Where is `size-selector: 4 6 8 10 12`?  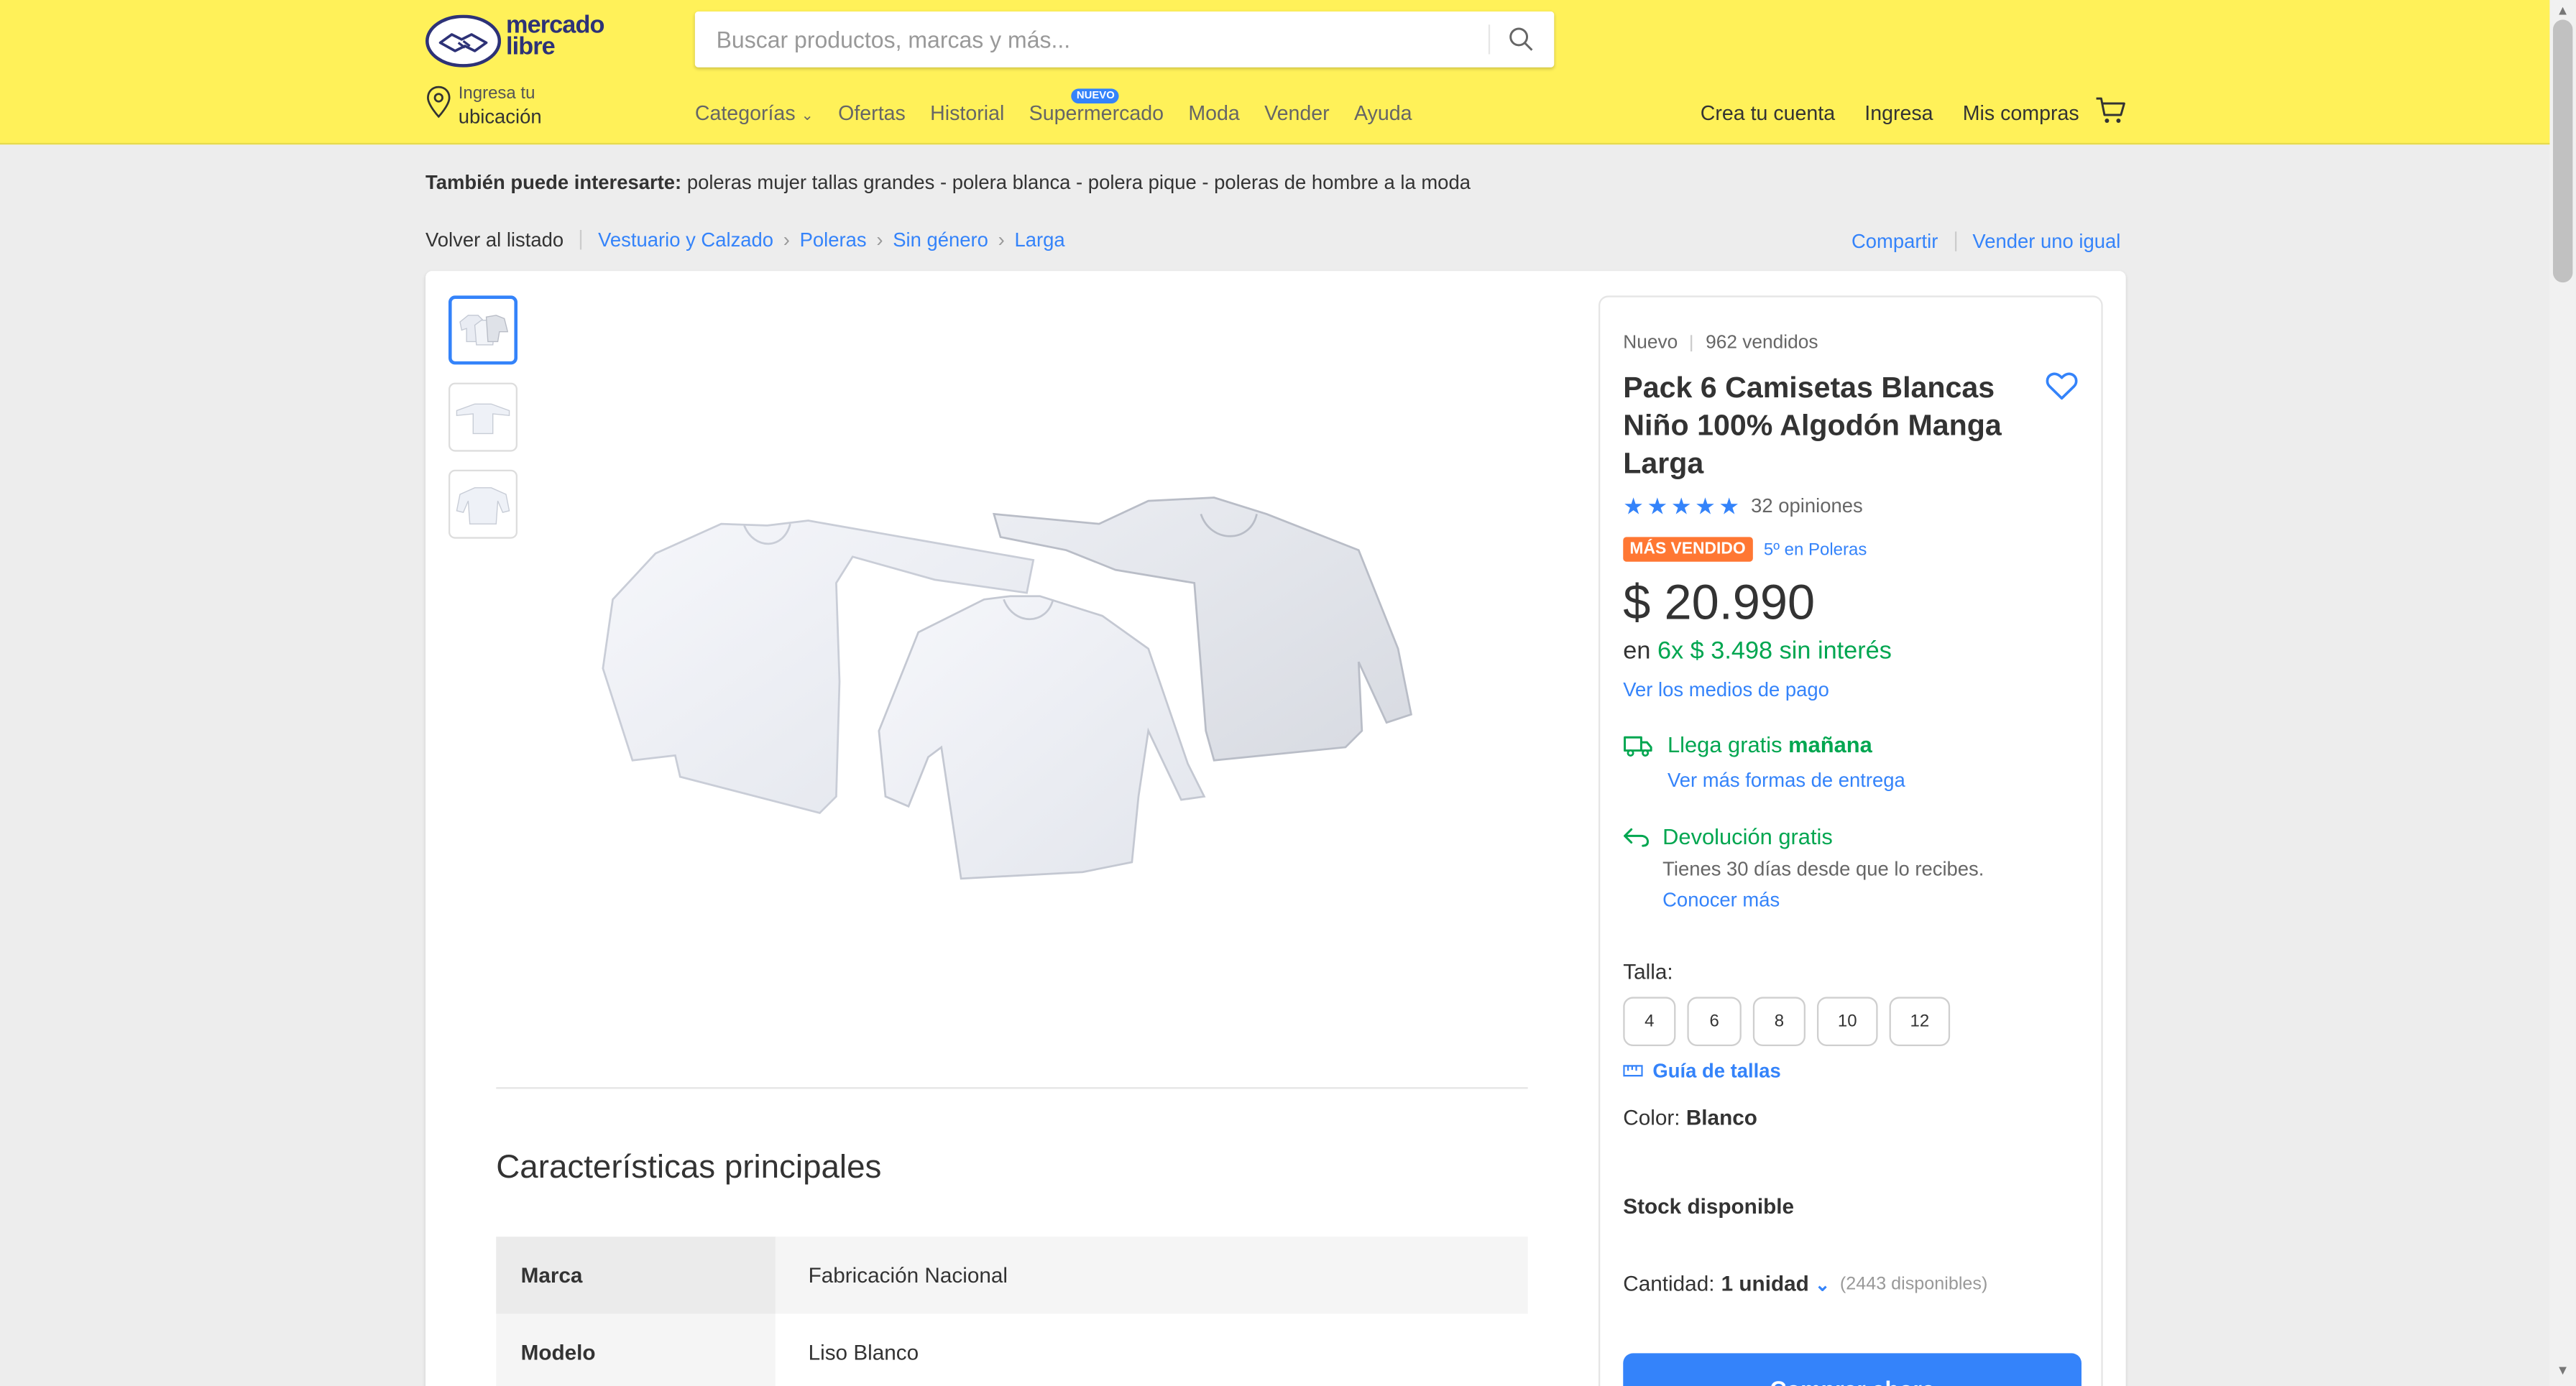 size-selector: 4 6 8 10 12 is located at coordinates (1787, 1021).